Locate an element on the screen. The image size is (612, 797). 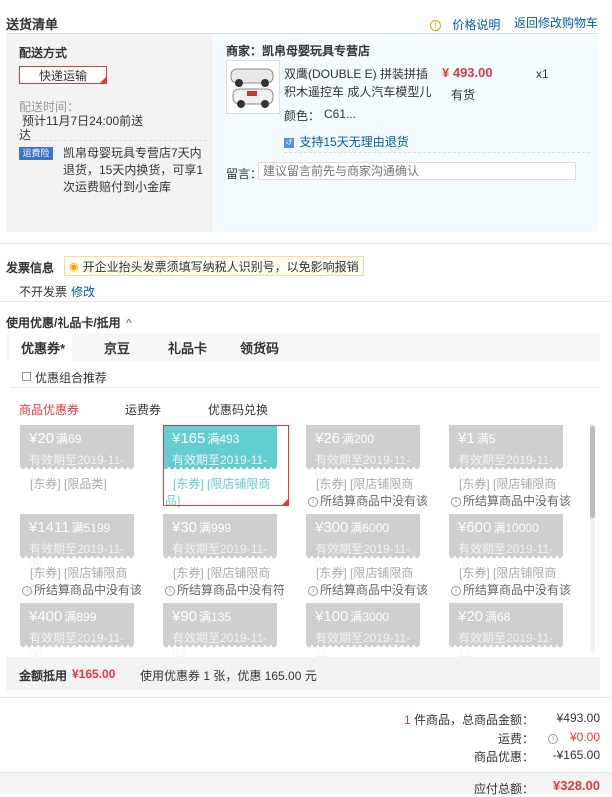
tab-redeem-code: 领货码 is located at coordinates (259, 347).